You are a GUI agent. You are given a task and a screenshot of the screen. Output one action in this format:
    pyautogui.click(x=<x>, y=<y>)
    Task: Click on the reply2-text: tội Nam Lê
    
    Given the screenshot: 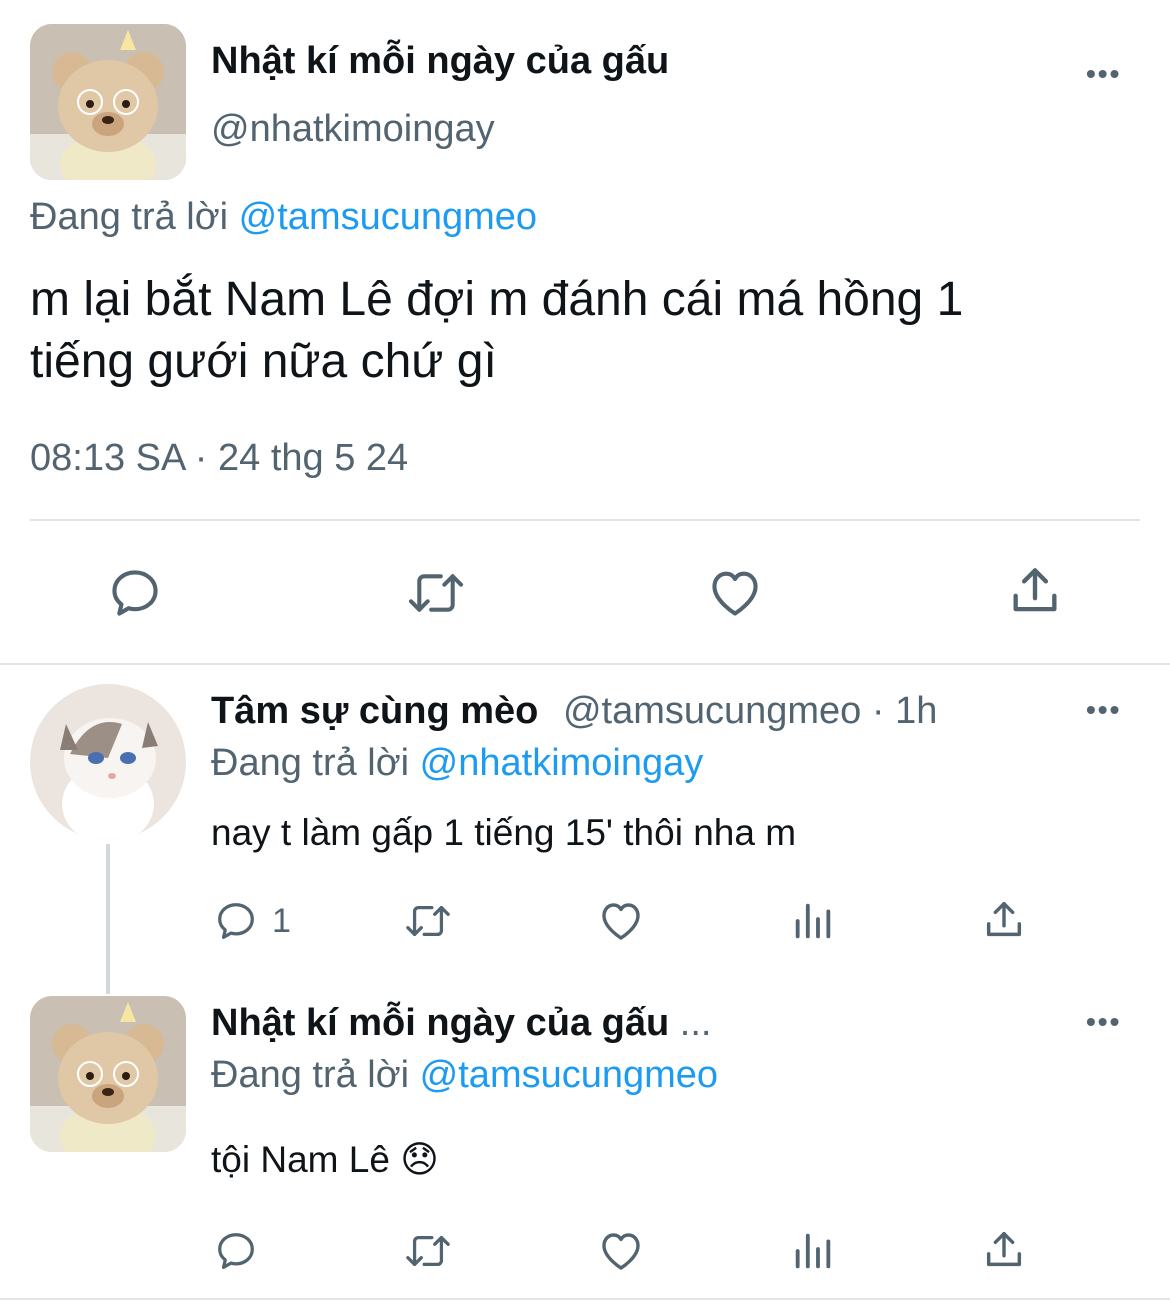 What is the action you would take?
    pyautogui.click(x=300, y=1159)
    